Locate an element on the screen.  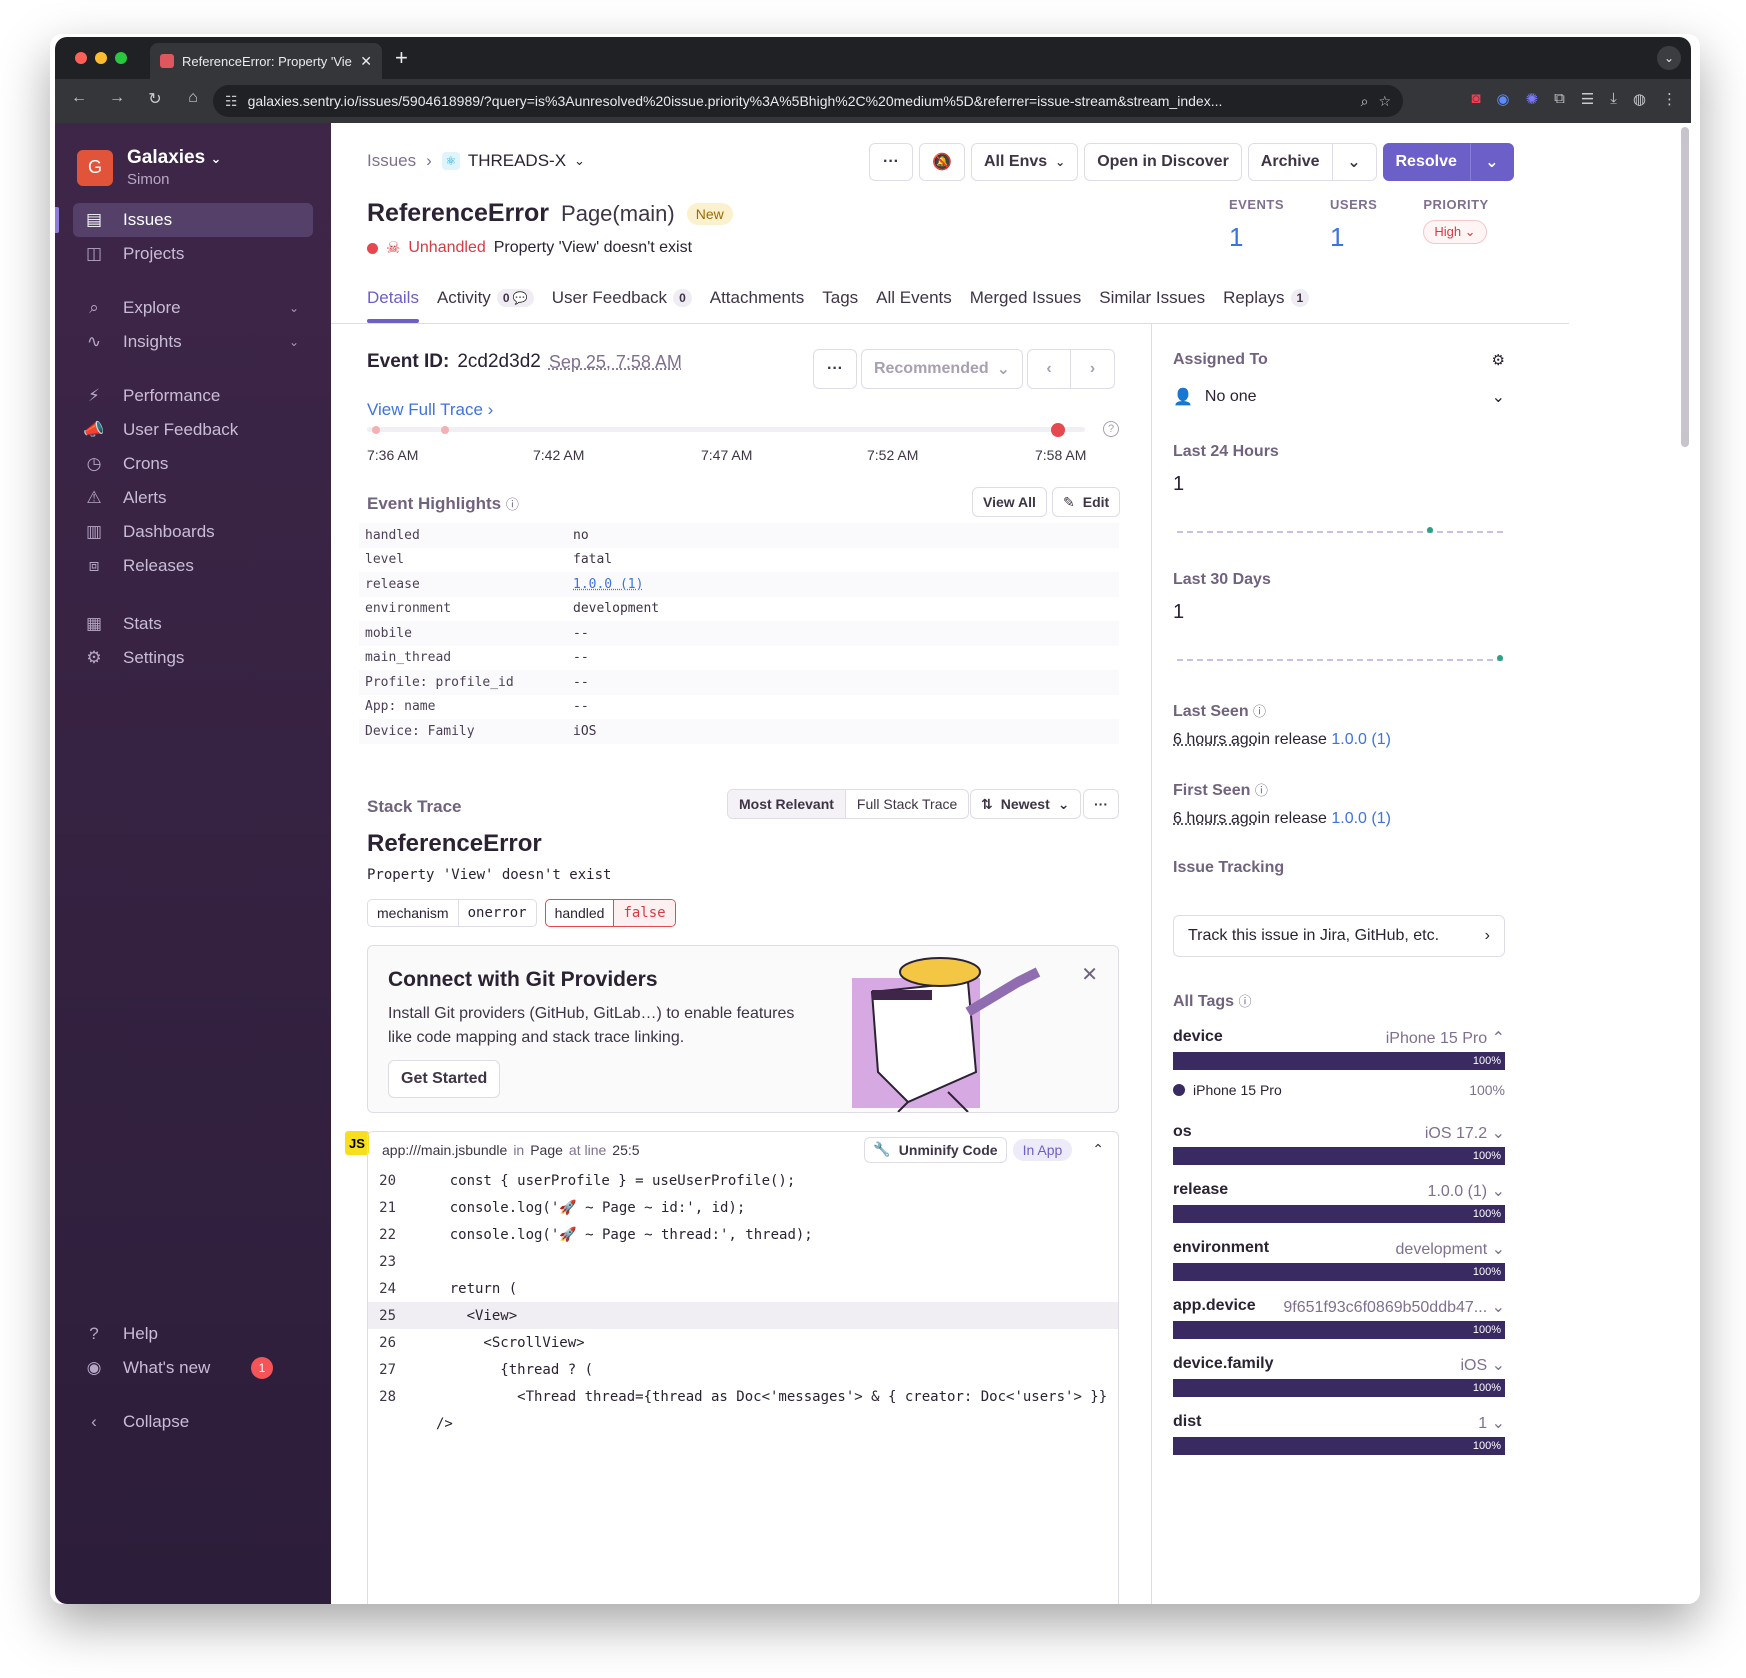
page-scrollbar is located at coordinates (1685, 287).